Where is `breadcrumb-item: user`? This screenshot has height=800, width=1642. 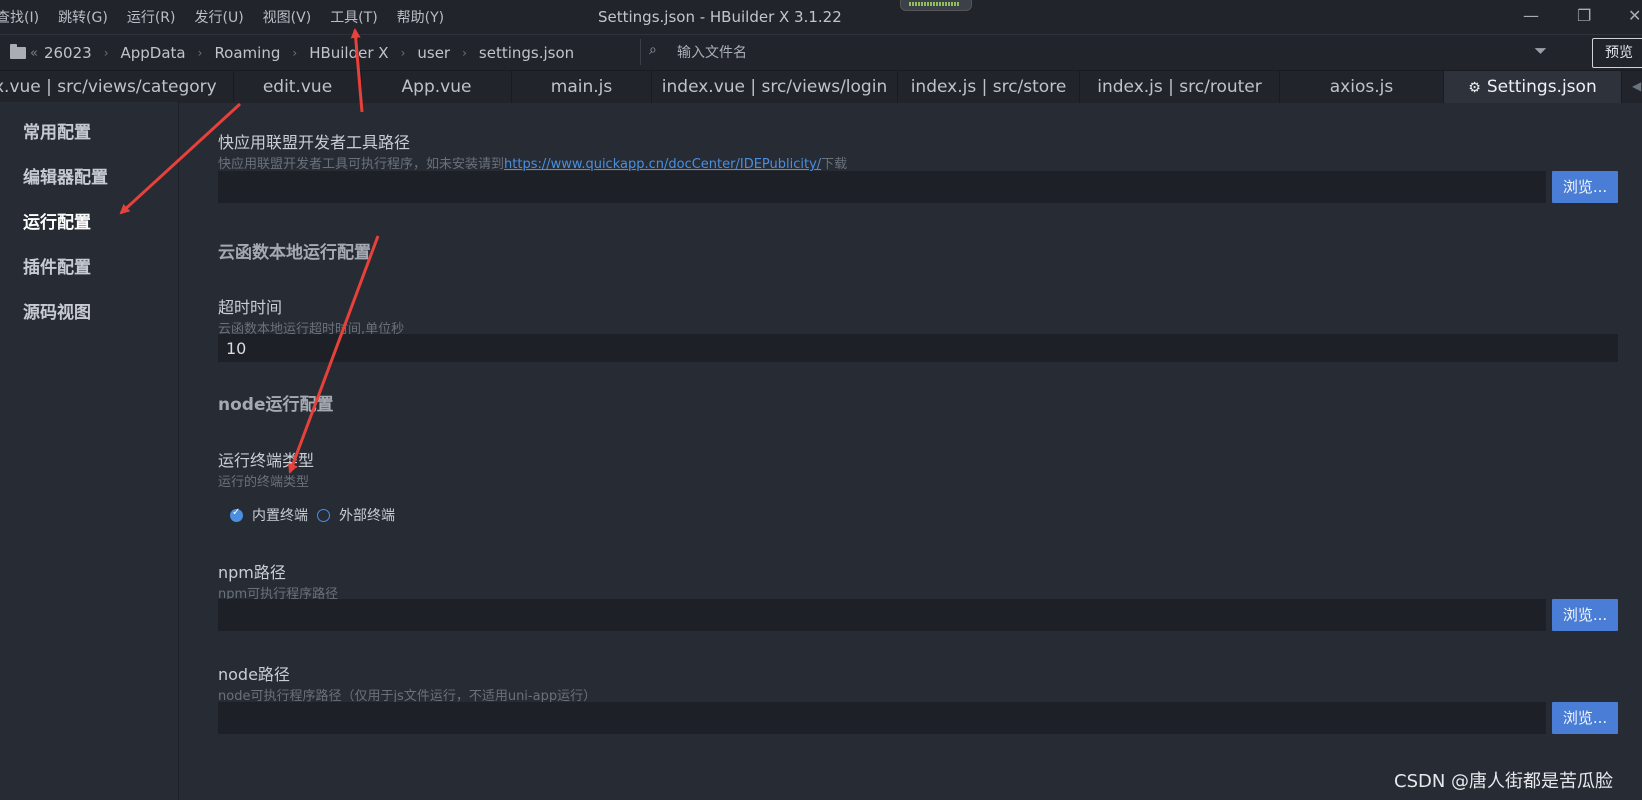 breadcrumb-item: user is located at coordinates (433, 53).